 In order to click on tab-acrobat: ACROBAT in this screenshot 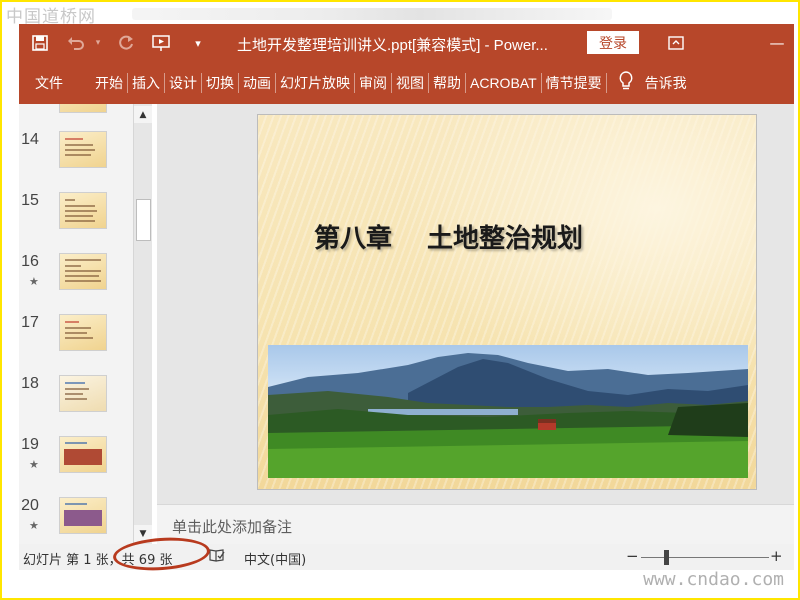, I will do `click(503, 83)`.